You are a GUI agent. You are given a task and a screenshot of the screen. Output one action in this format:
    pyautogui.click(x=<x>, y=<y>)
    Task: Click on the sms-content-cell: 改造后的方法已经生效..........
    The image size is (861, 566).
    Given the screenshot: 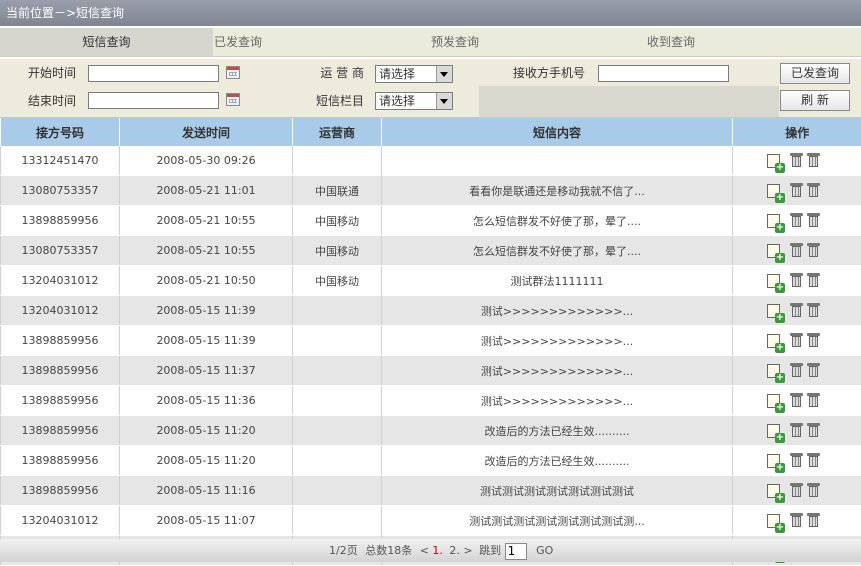 What is the action you would take?
    pyautogui.click(x=557, y=461)
    